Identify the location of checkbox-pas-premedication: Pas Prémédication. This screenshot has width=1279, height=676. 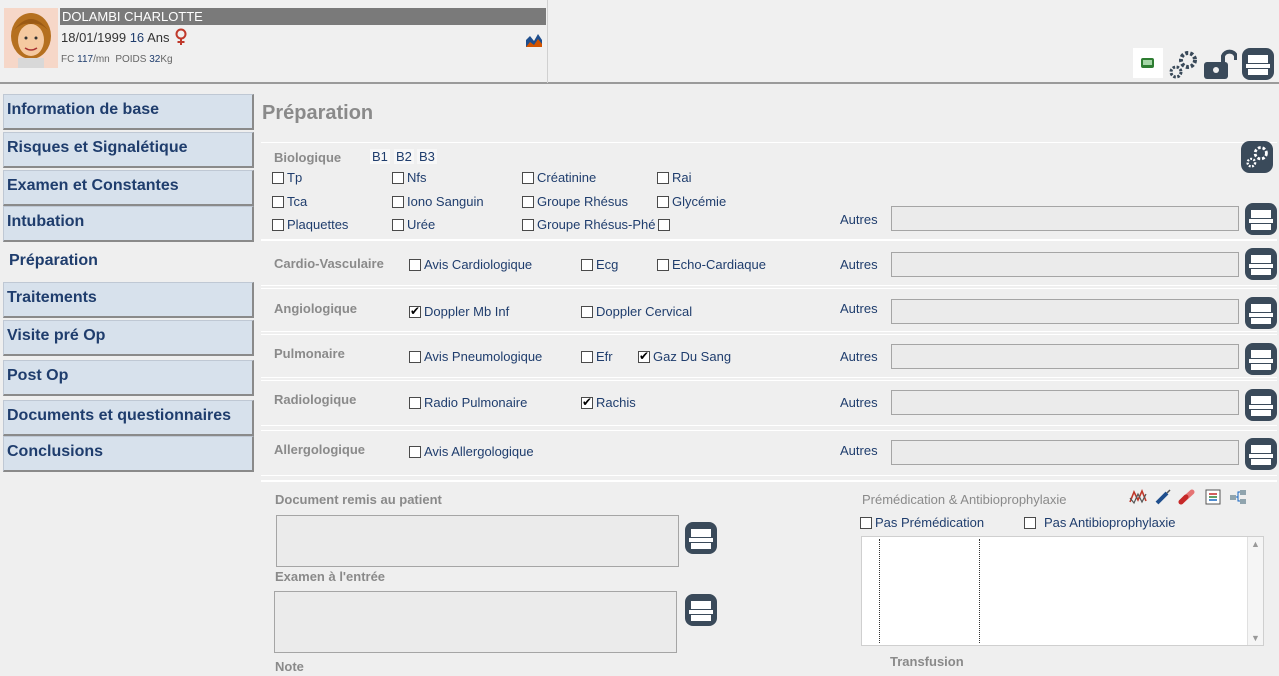
(922, 522).